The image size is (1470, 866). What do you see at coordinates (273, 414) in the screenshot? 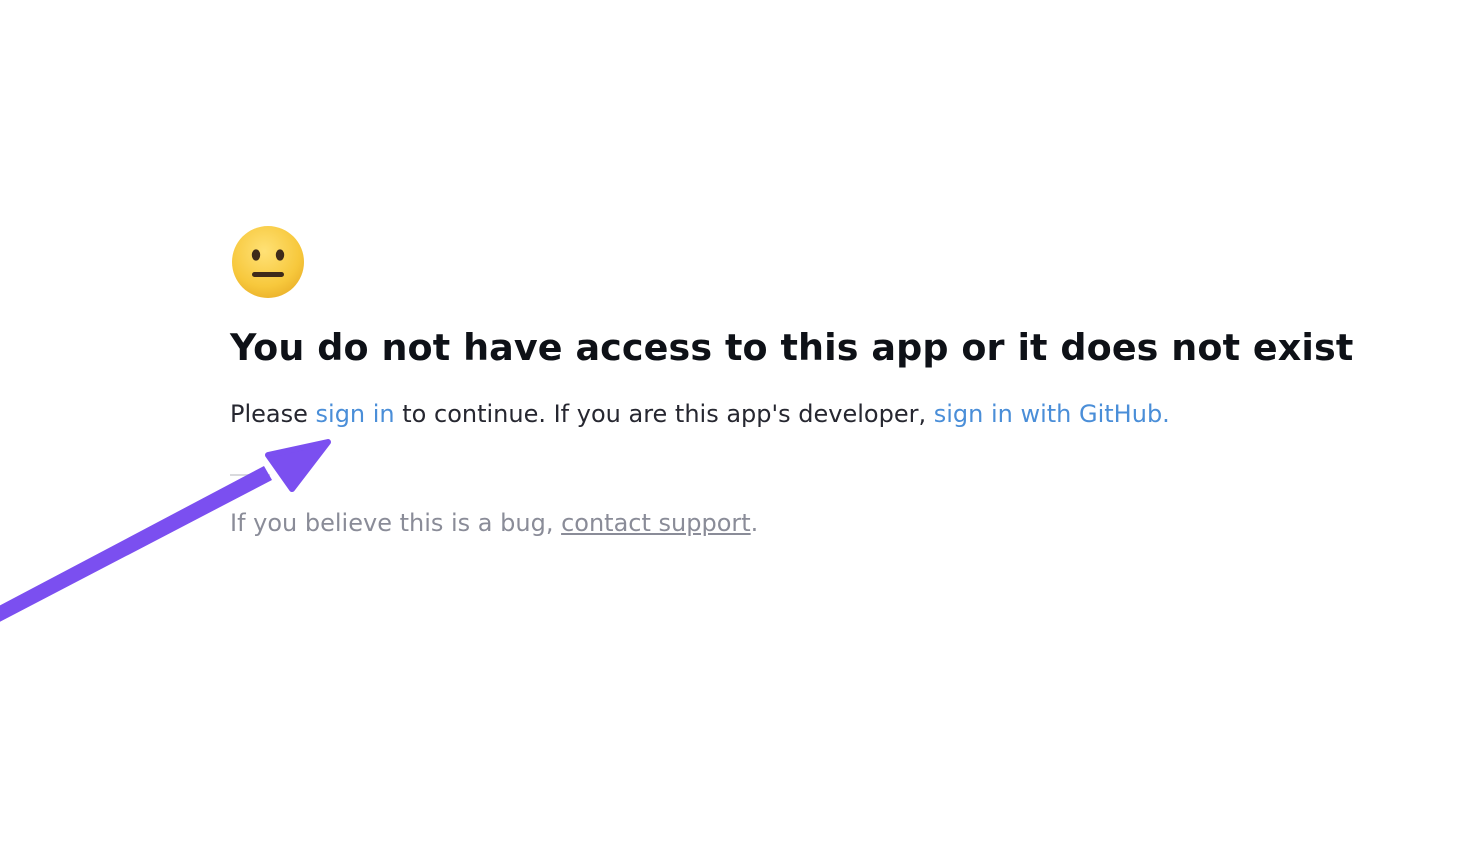
I see `message-prefix: Please` at bounding box center [273, 414].